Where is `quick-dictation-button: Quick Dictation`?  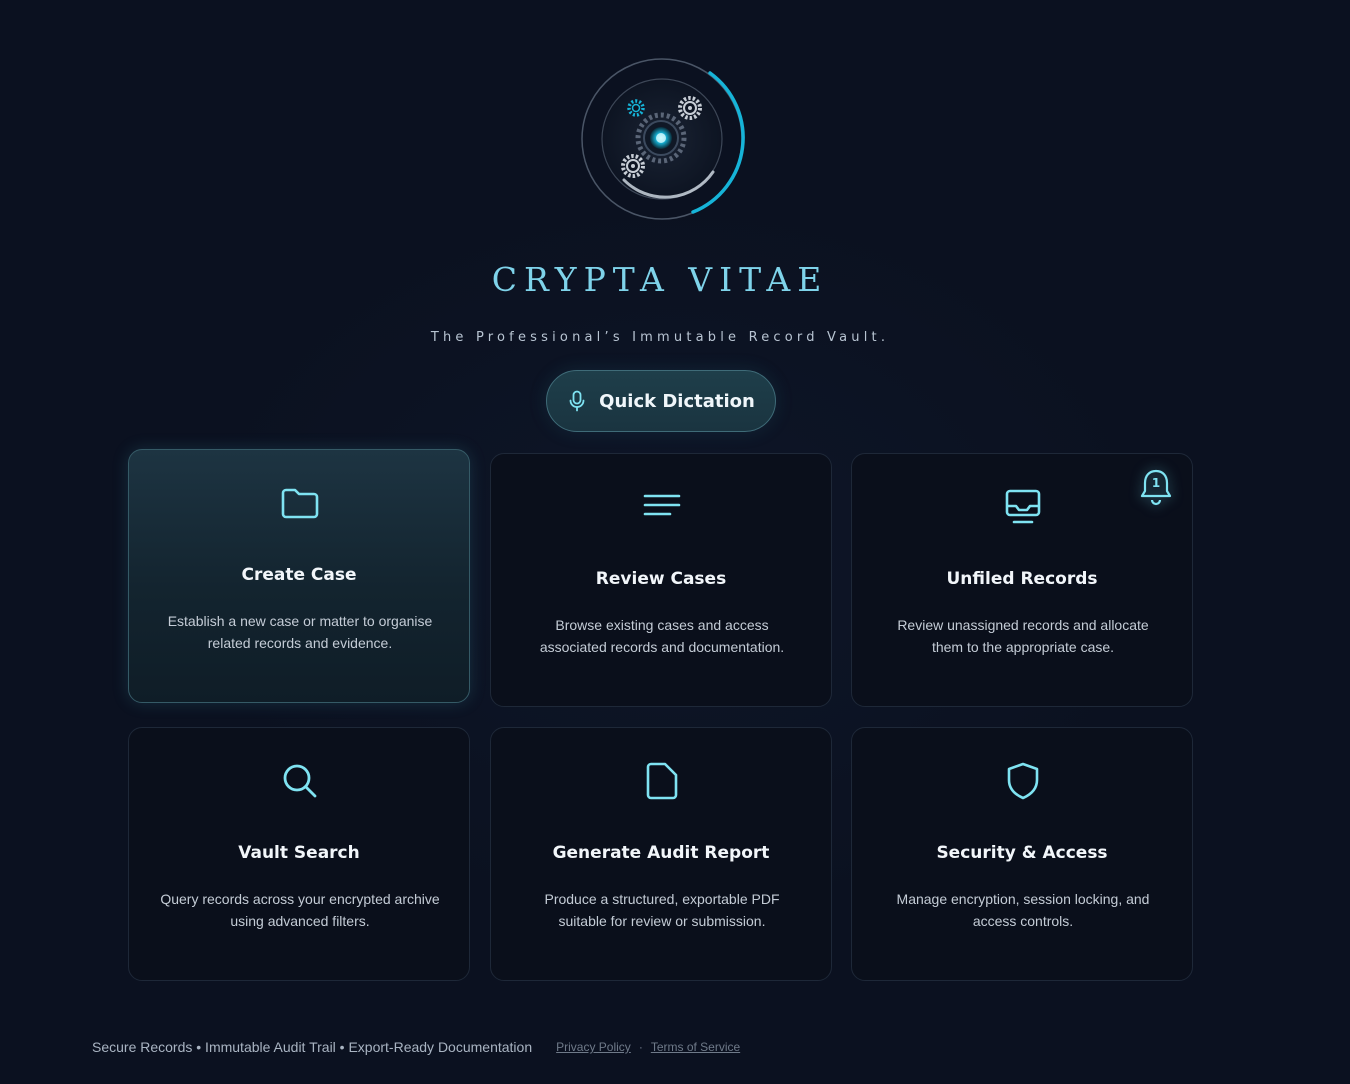
quick-dictation-button: Quick Dictation is located at coordinates (661, 401).